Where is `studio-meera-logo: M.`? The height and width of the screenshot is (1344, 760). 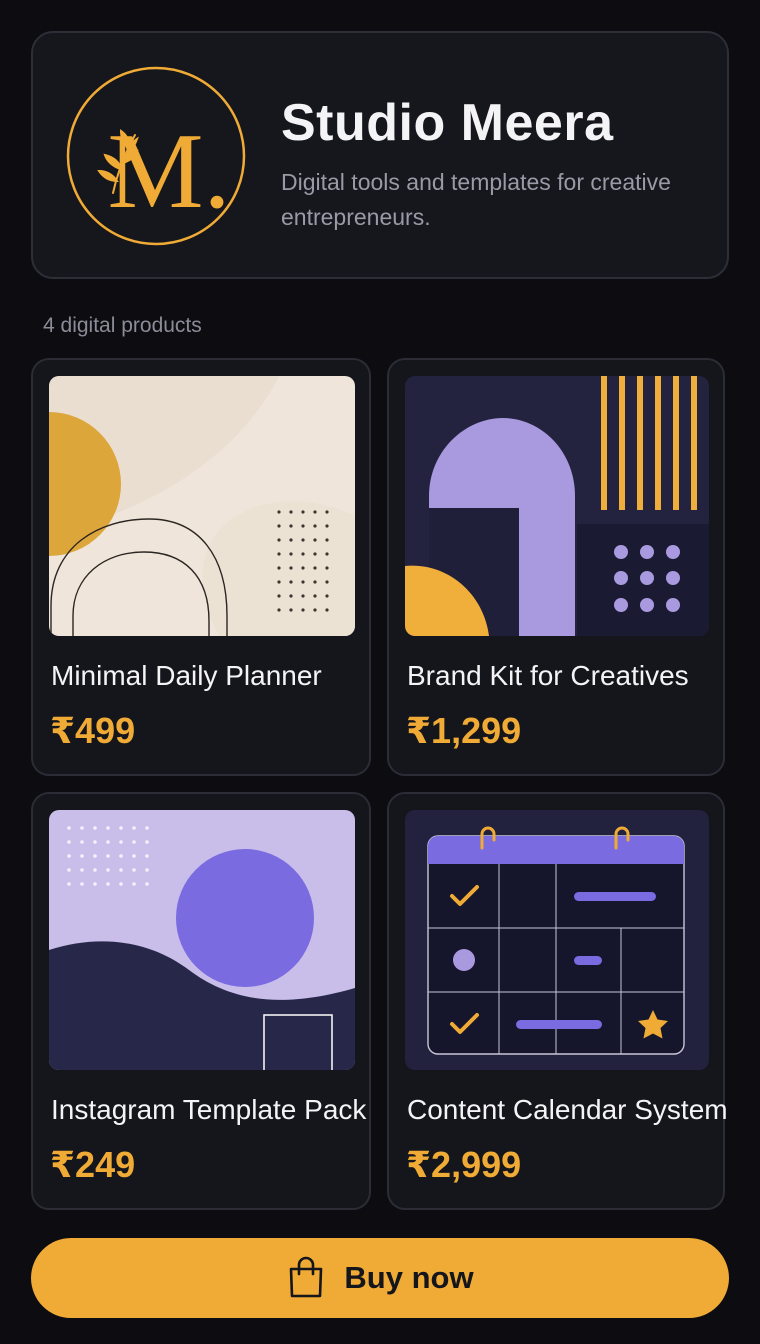 studio-meera-logo: M. is located at coordinates (156, 156).